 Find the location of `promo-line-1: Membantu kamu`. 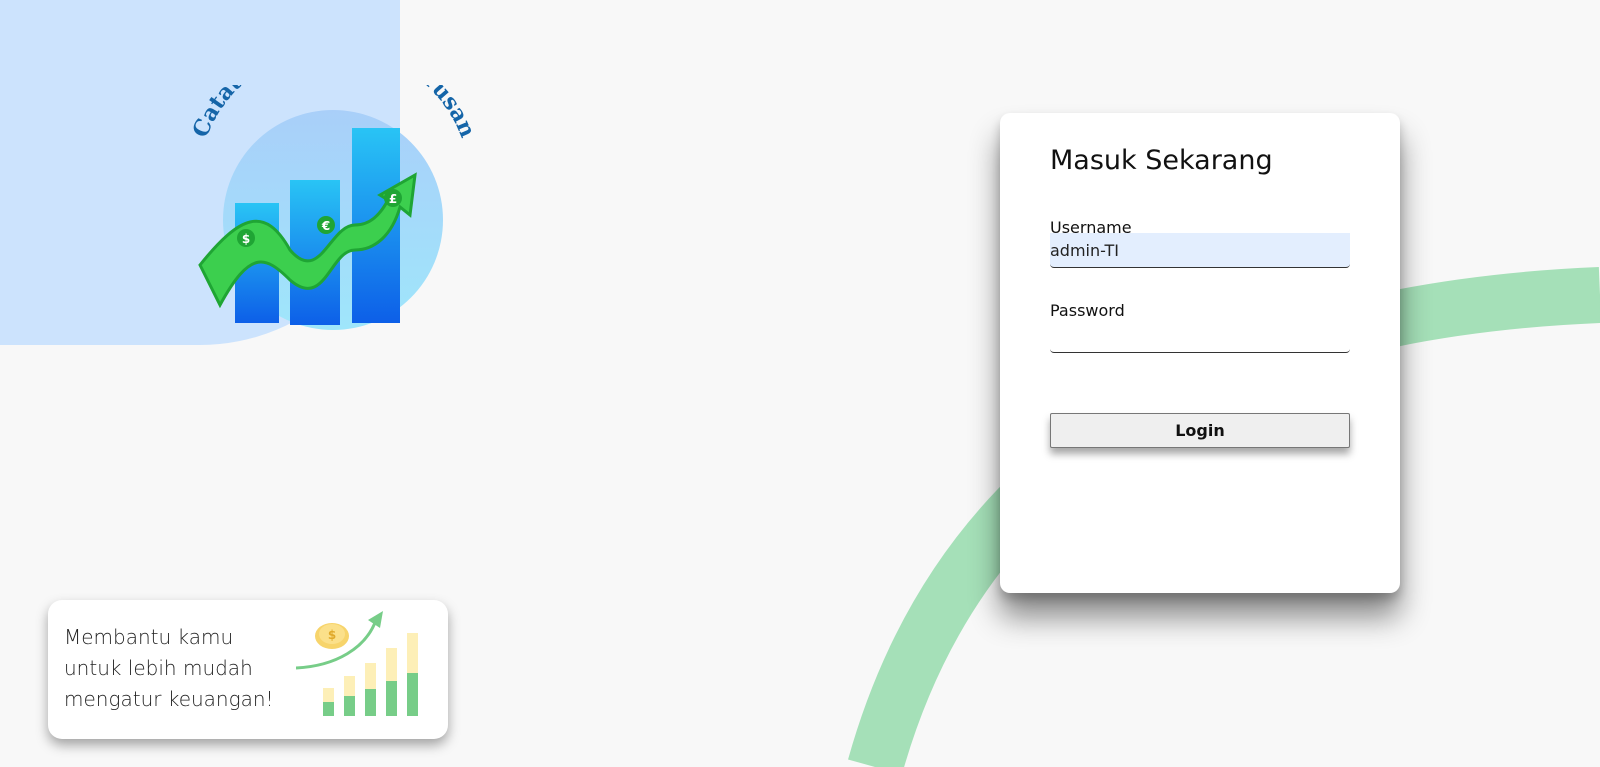

promo-line-1: Membantu kamu is located at coordinates (149, 637).